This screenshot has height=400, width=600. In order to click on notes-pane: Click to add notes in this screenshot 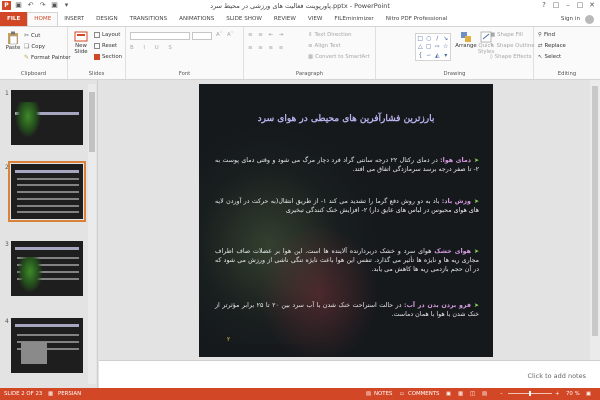, I will do `click(349, 374)`.